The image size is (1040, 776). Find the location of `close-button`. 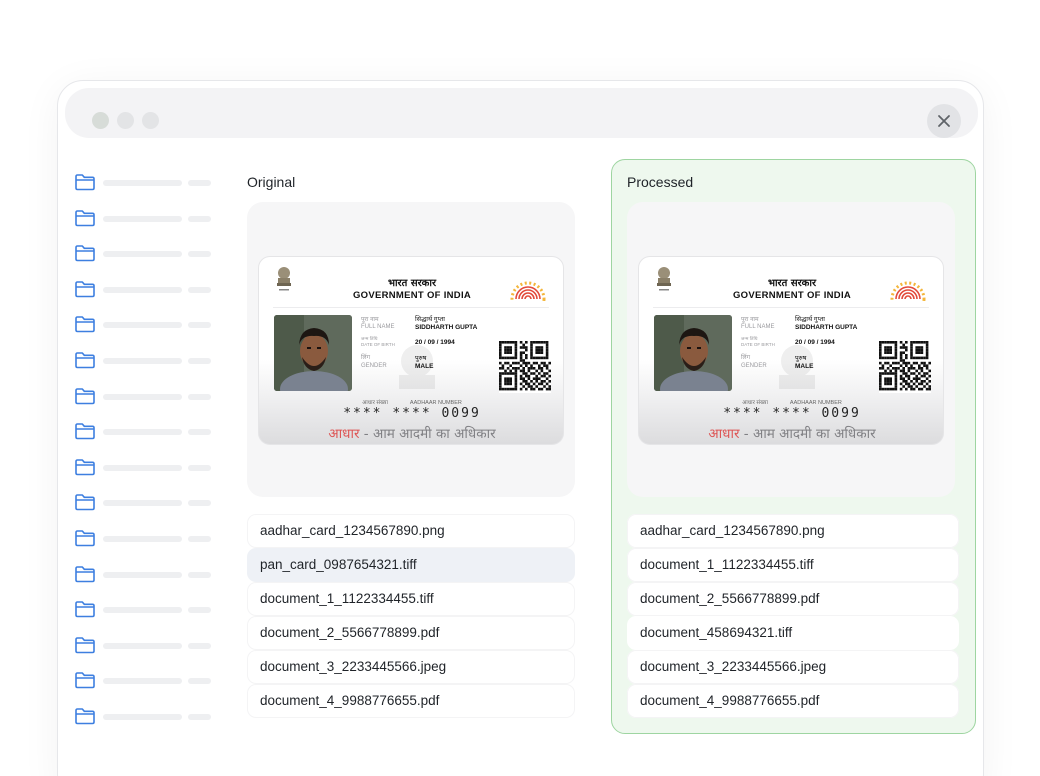

close-button is located at coordinates (944, 121).